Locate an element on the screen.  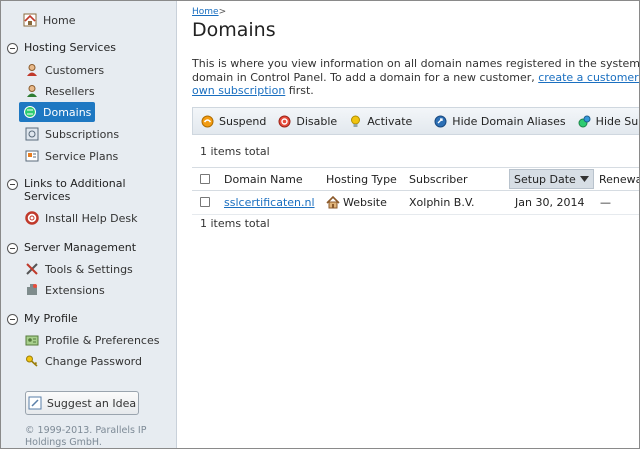
copyright-text: © 1999-2013. Parallels IP Holdings GmbH. is located at coordinates (86, 436).